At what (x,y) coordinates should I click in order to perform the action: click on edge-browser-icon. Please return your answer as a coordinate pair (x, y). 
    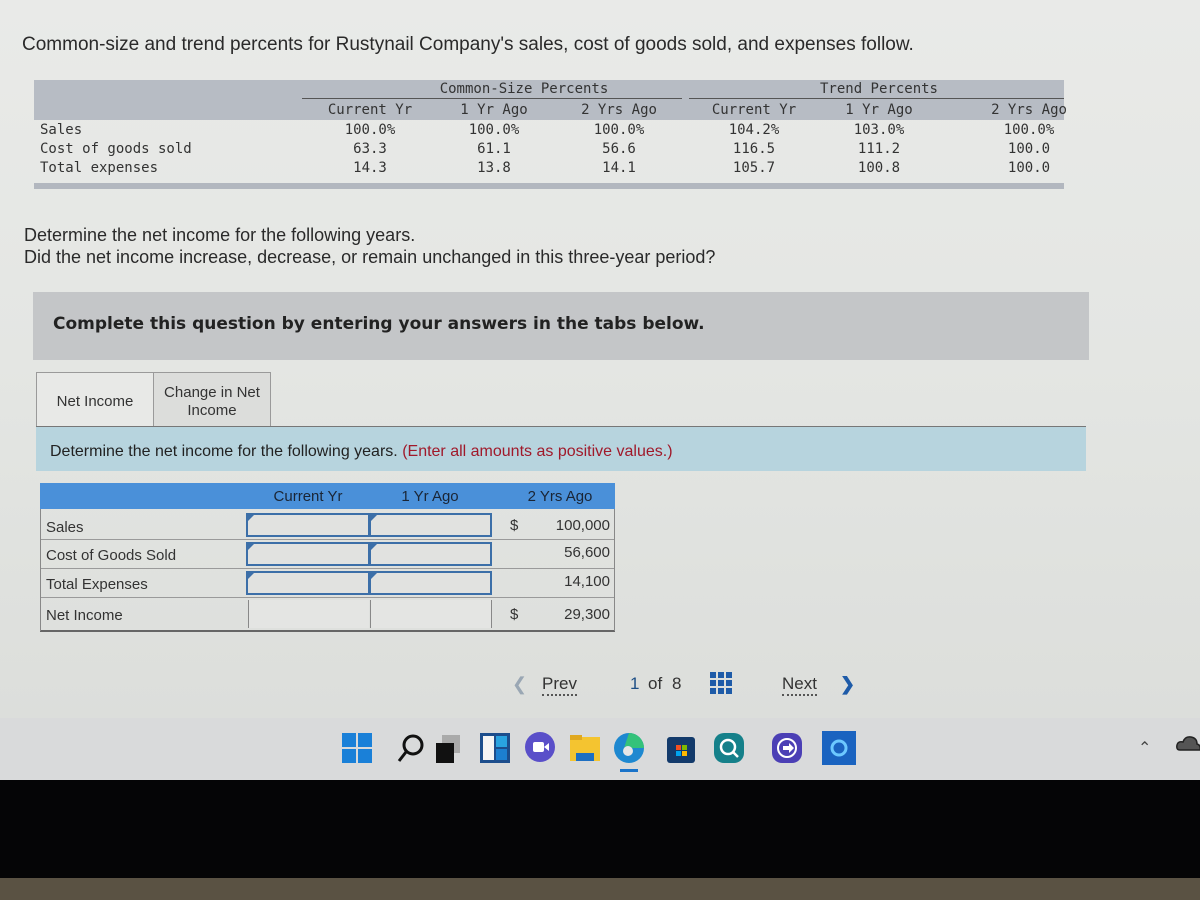
    Looking at the image, I should click on (629, 751).